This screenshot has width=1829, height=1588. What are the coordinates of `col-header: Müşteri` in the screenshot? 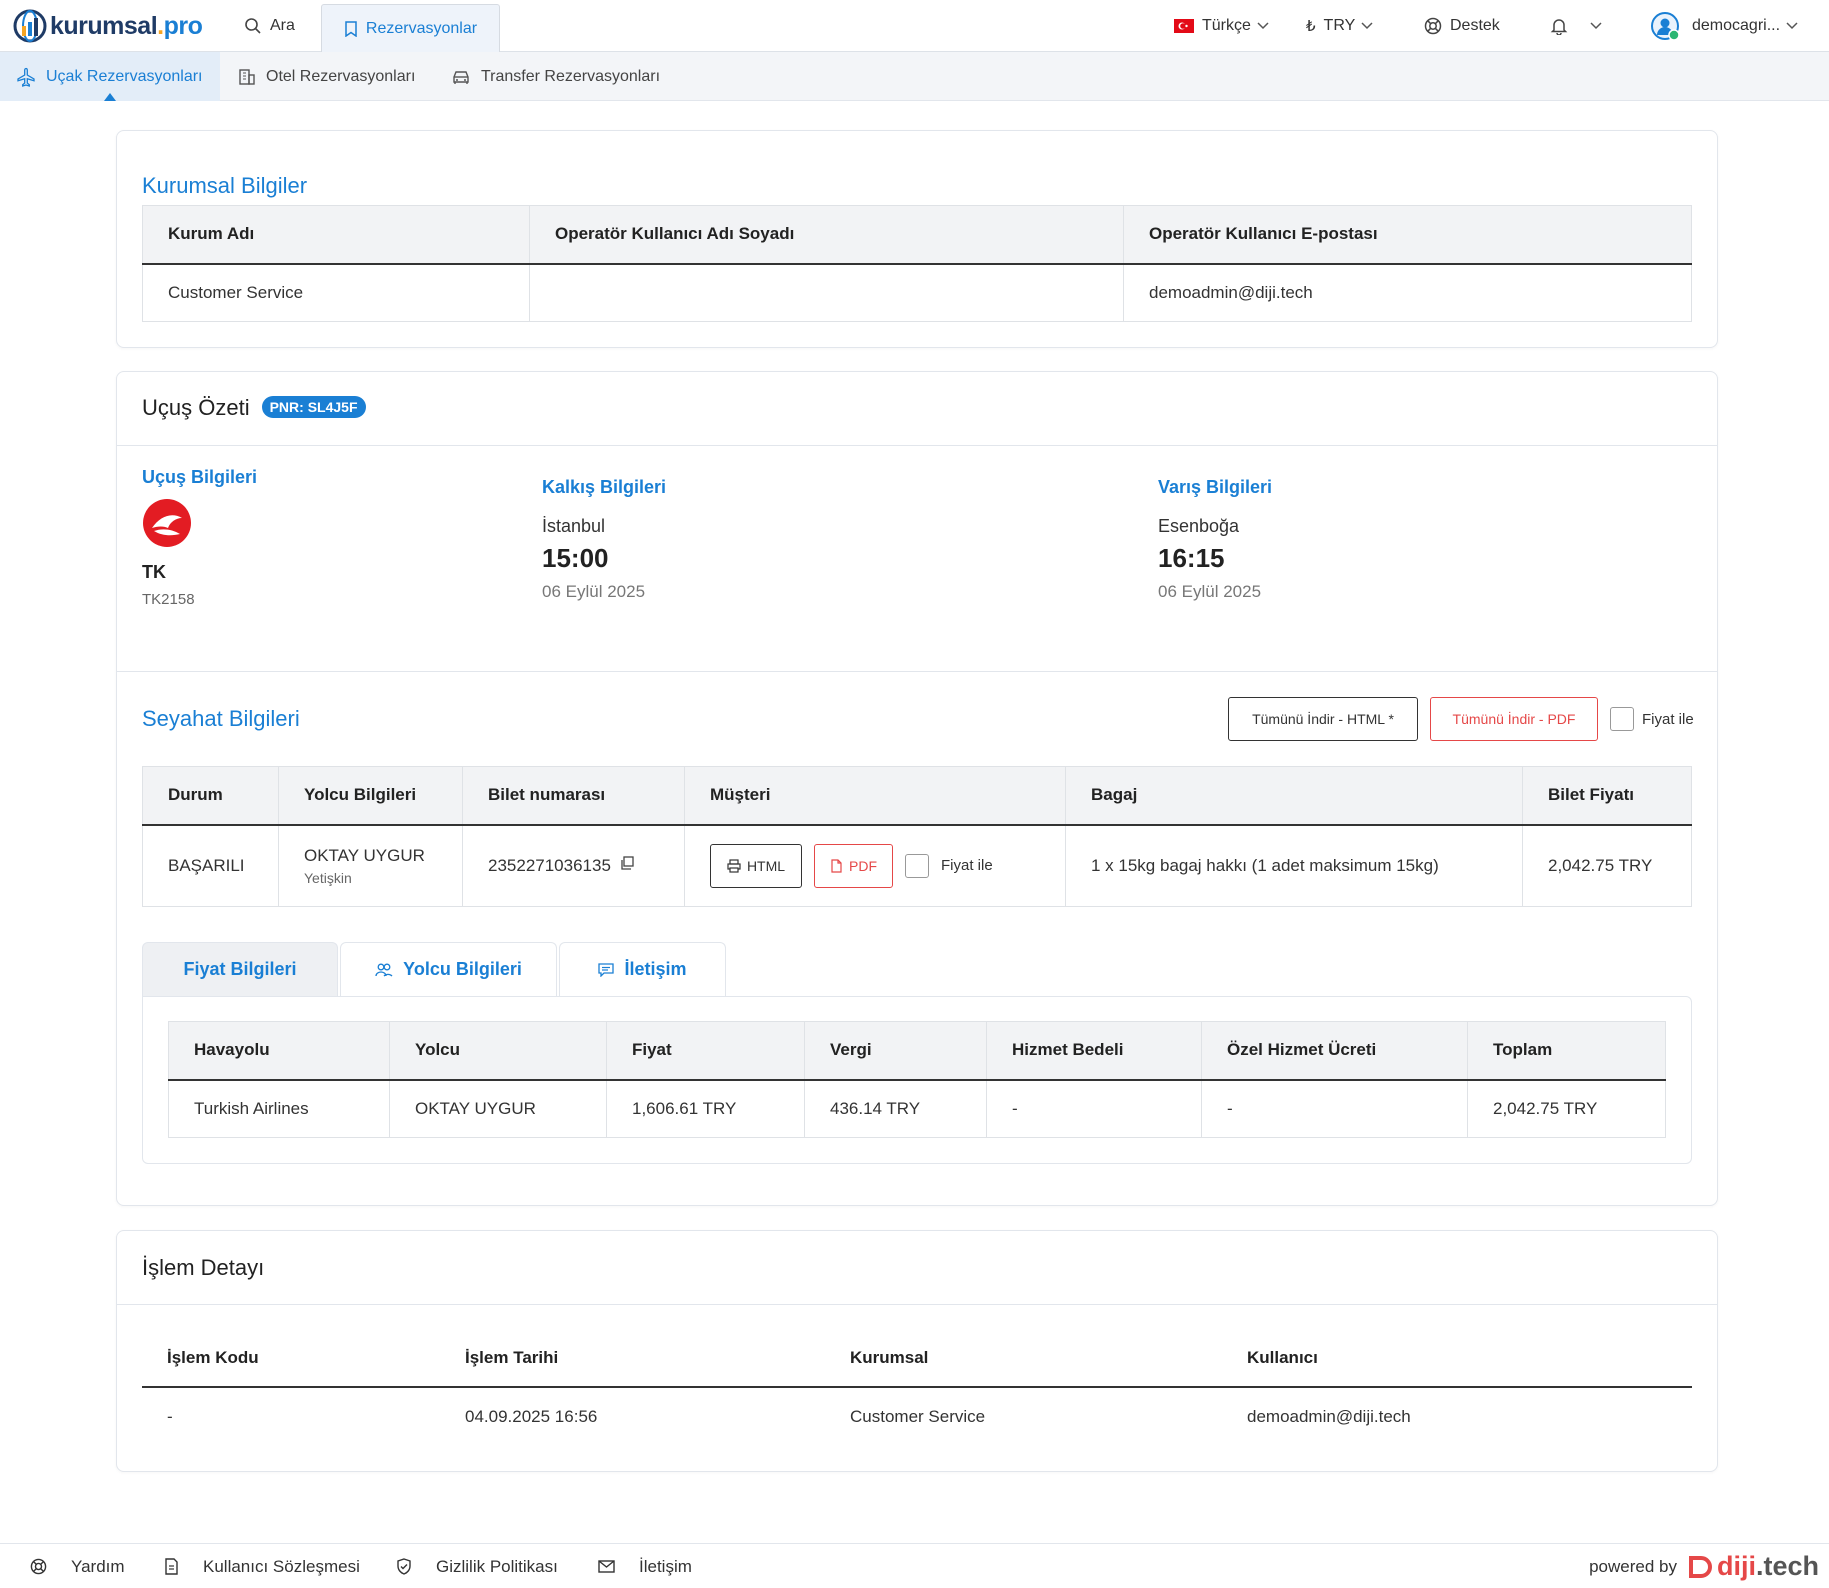 It's located at (875, 796).